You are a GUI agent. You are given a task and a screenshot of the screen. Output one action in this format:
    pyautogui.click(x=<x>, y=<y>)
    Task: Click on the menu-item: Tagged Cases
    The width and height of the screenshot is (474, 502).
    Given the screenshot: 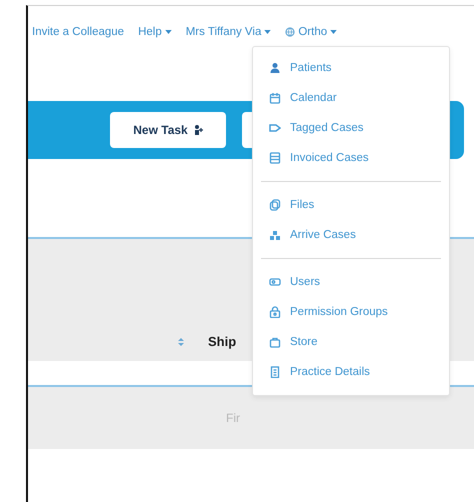 What is the action you would take?
    pyautogui.click(x=351, y=128)
    